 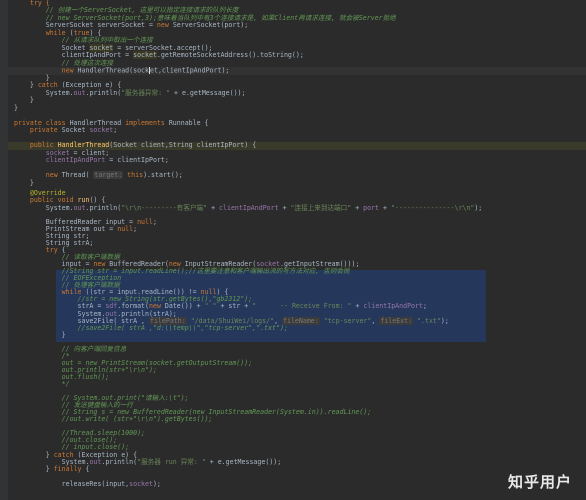 What do you see at coordinates (171, 462) in the screenshot?
I see `code-token: "服务器 run 异常: "` at bounding box center [171, 462].